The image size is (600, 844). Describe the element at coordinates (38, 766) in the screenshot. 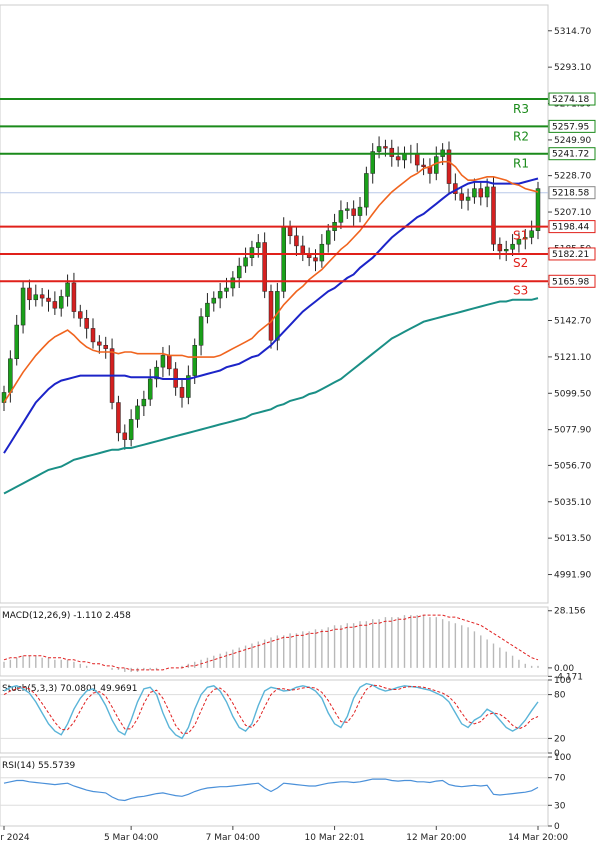

I see `rsi-title: RSI(14) 55.5739` at that location.